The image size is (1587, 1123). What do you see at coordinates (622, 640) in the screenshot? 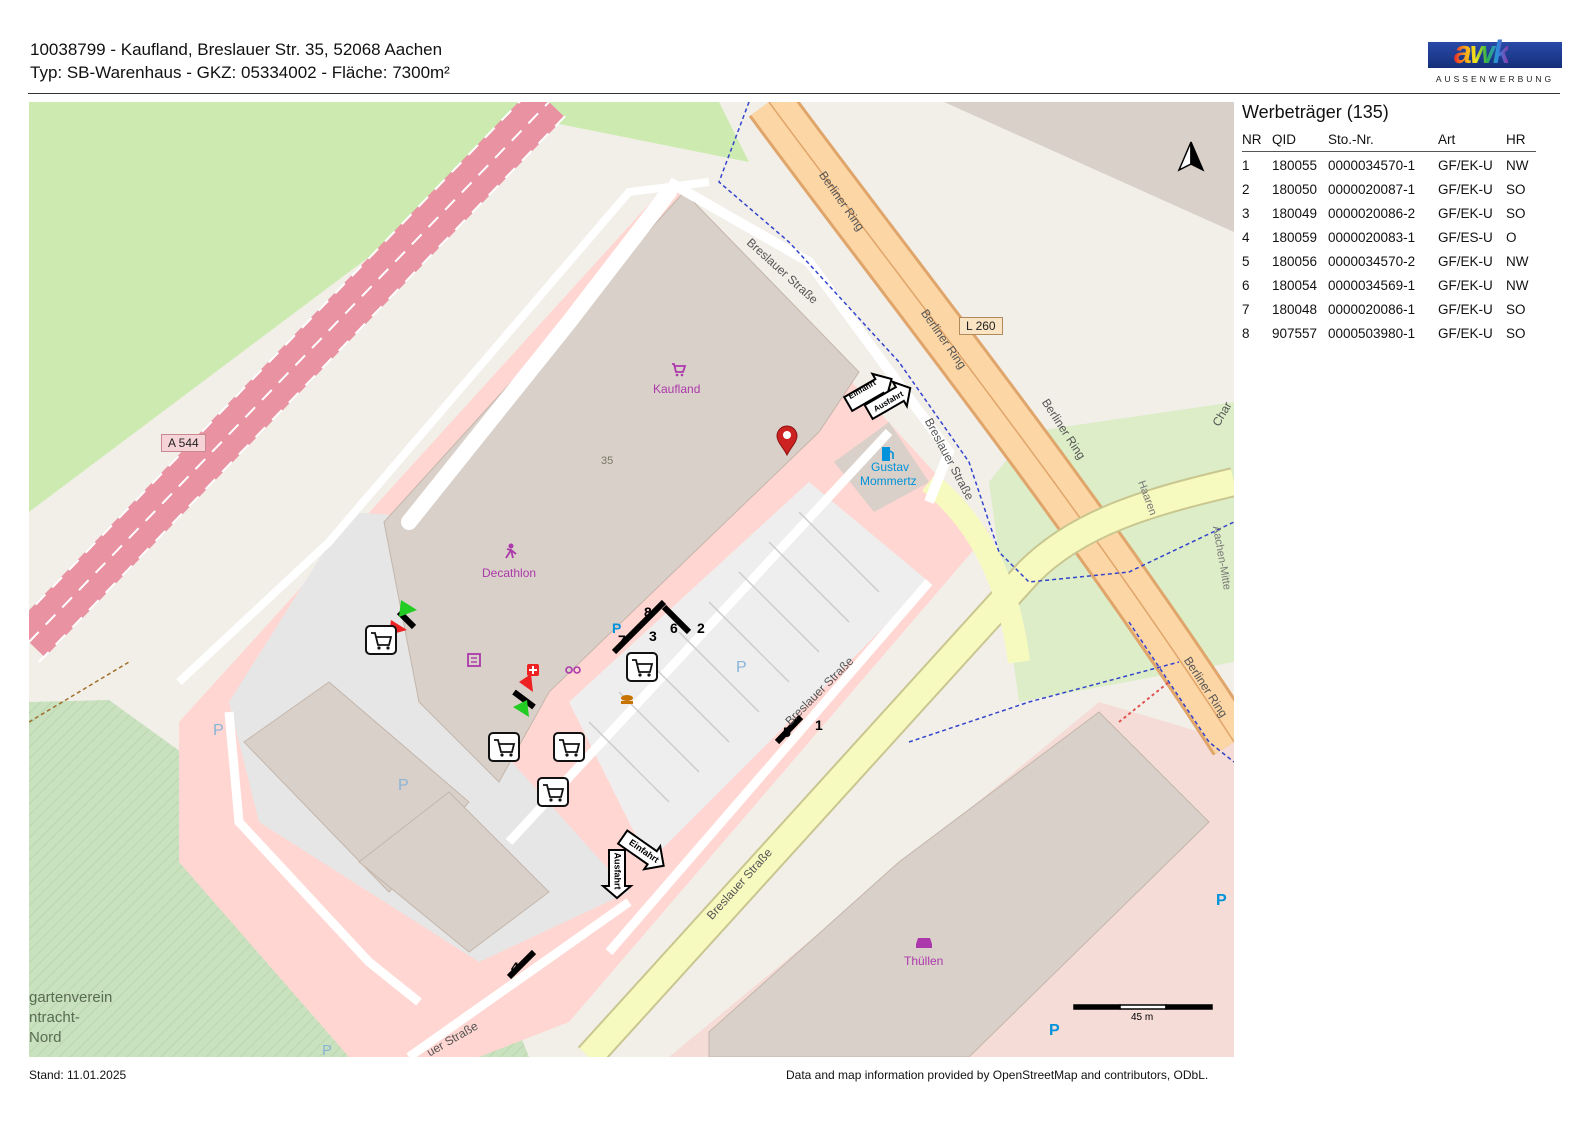
I see `ad-marker-7: 7` at bounding box center [622, 640].